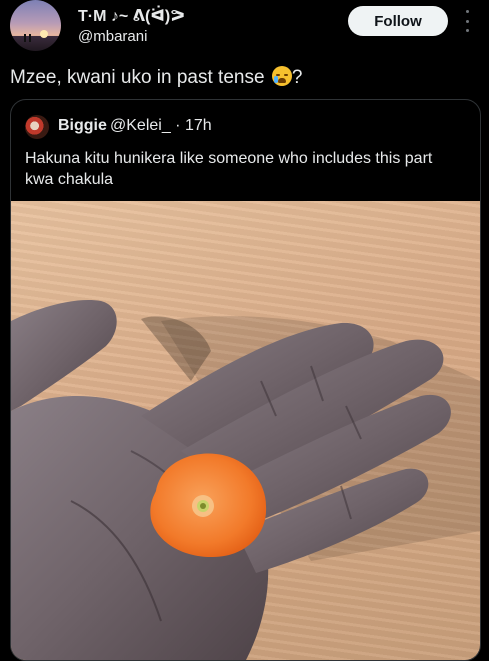 The height and width of the screenshot is (661, 489). What do you see at coordinates (140, 125) in the screenshot?
I see `quoted-author-handle: @Kelei_` at bounding box center [140, 125].